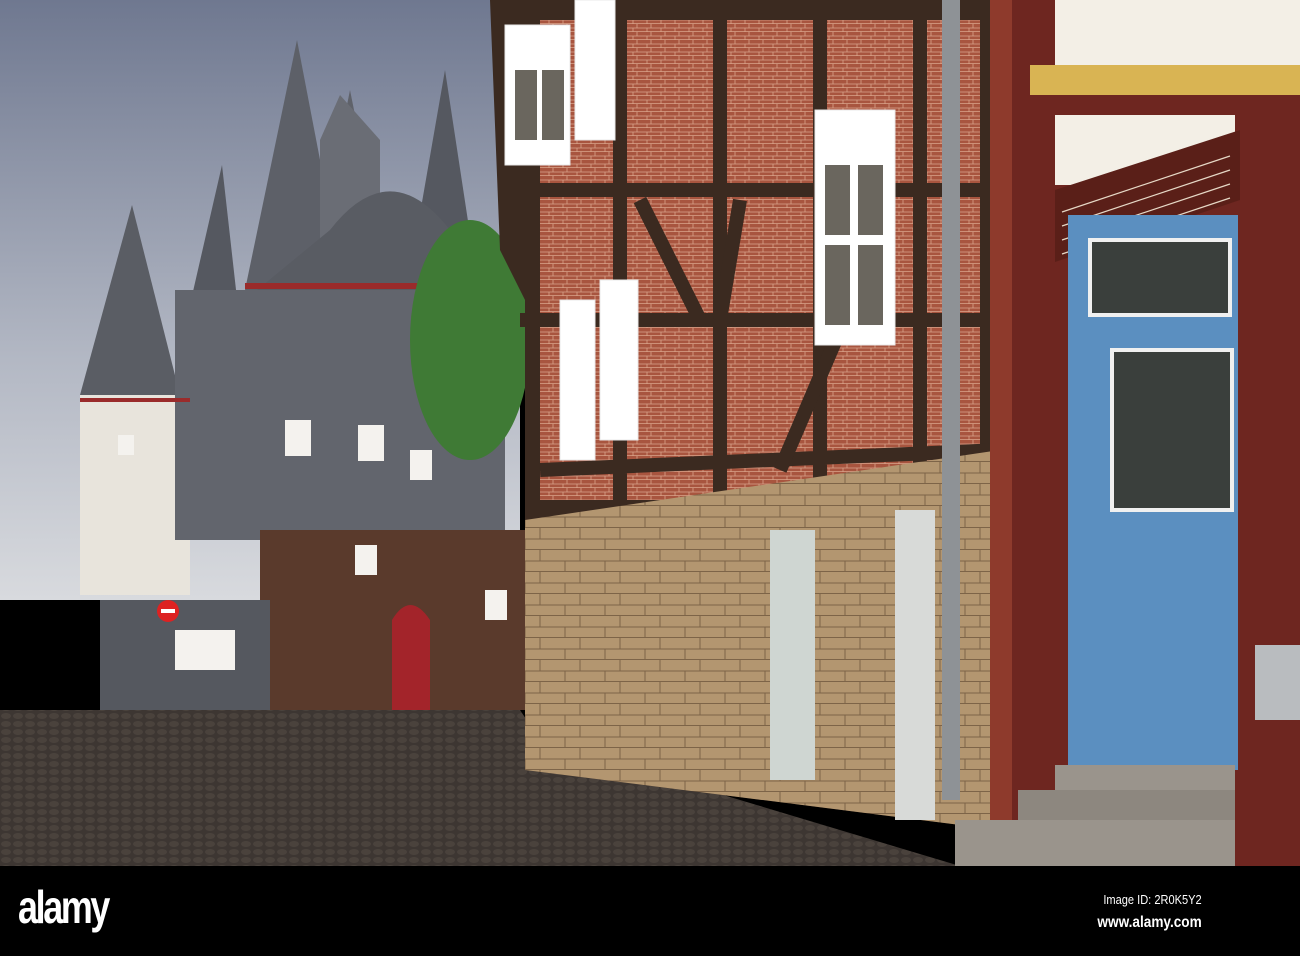 This screenshot has width=1300, height=956. What do you see at coordinates (1001, 420) in the screenshot?
I see `drainpipe-red` at bounding box center [1001, 420].